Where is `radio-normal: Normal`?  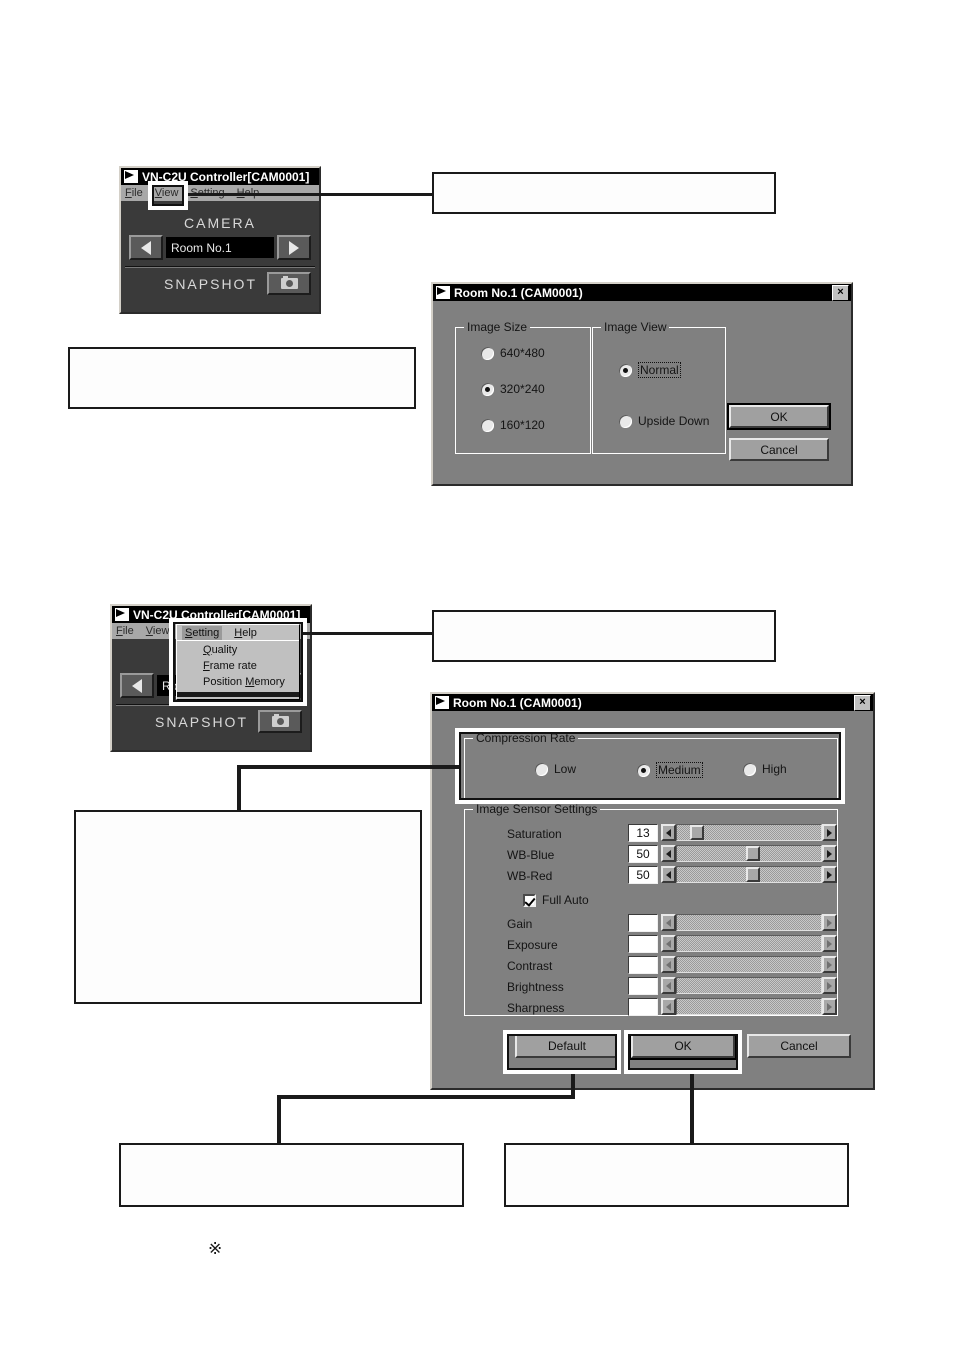 radio-normal: Normal is located at coordinates (650, 370).